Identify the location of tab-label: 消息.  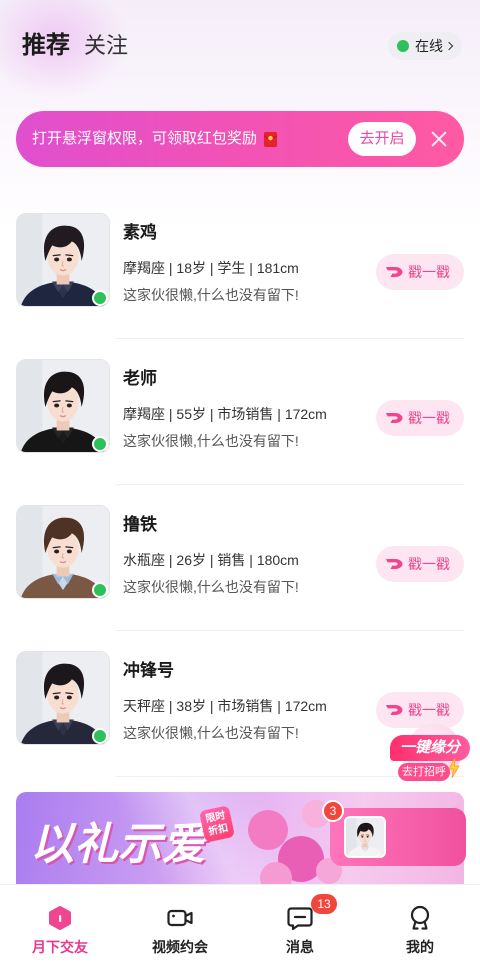
(300, 947).